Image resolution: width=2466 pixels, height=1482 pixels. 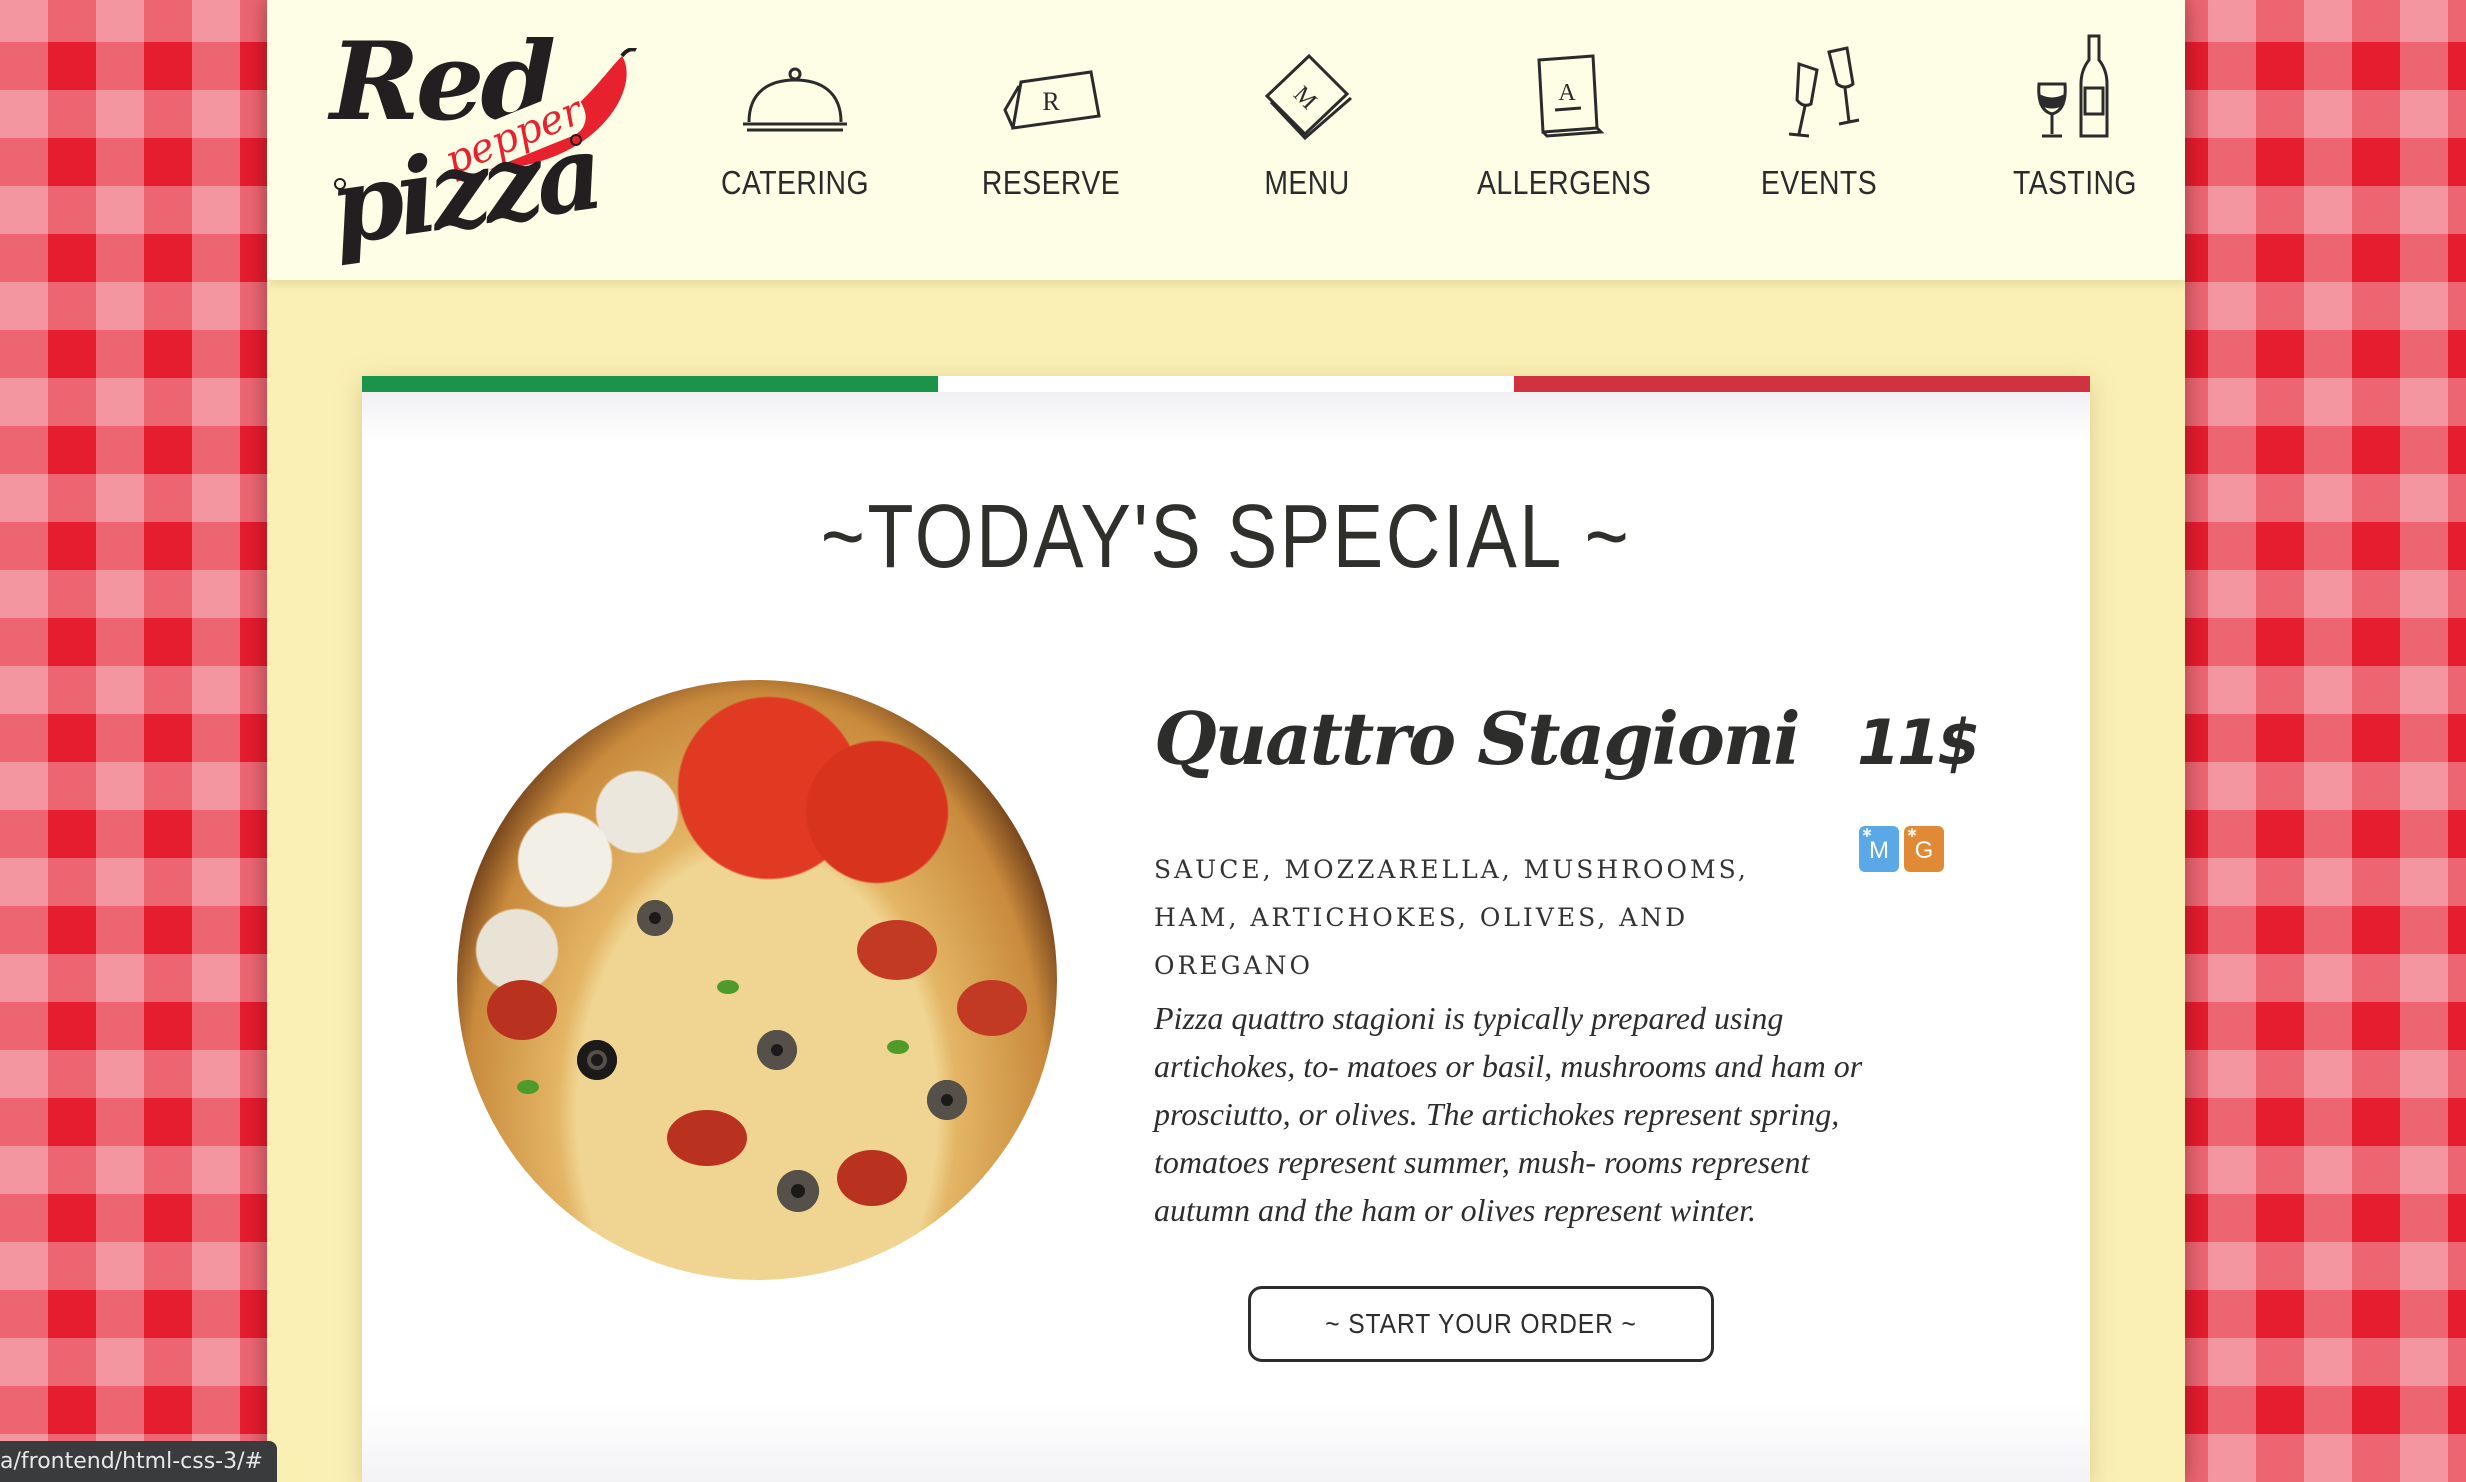 I want to click on nav-label: RESERVE, so click(x=1051, y=182).